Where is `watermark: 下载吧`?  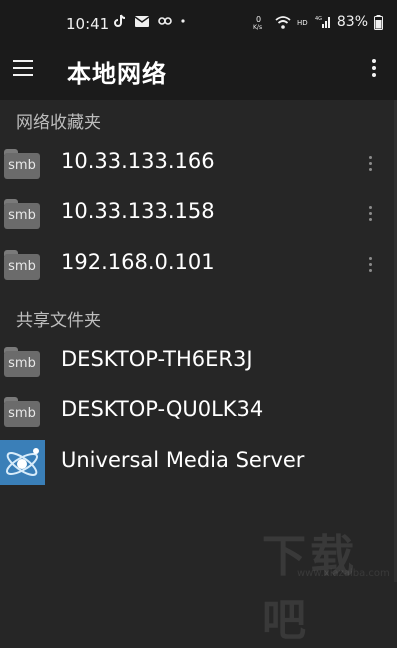
watermark: 下载吧 is located at coordinates (310, 588).